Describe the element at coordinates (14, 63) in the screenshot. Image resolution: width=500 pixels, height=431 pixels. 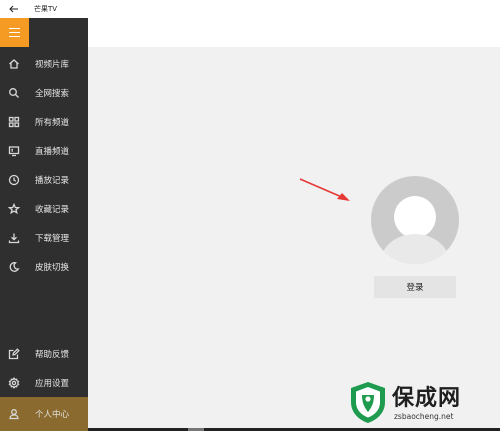
I see `home-icon` at that location.